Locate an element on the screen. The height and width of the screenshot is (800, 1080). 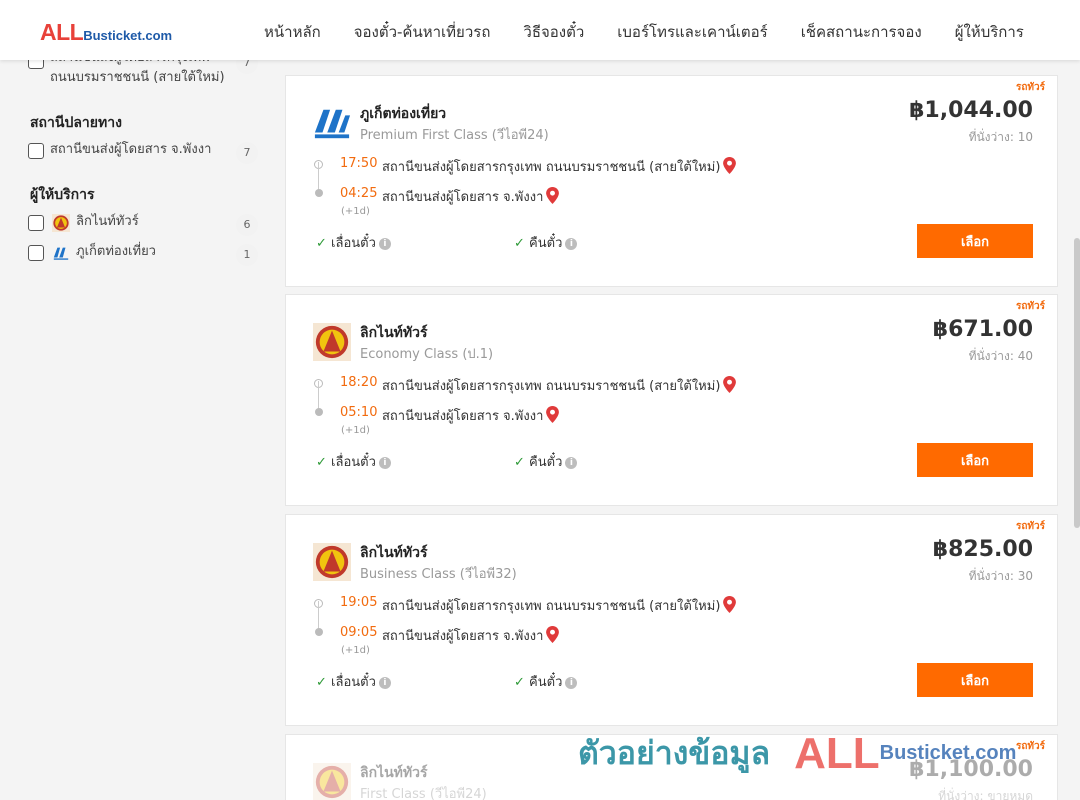
filter-destination-station: สถานีขนส่งผู้โดยสาร จ.พังงา 7 is located at coordinates (143, 155).